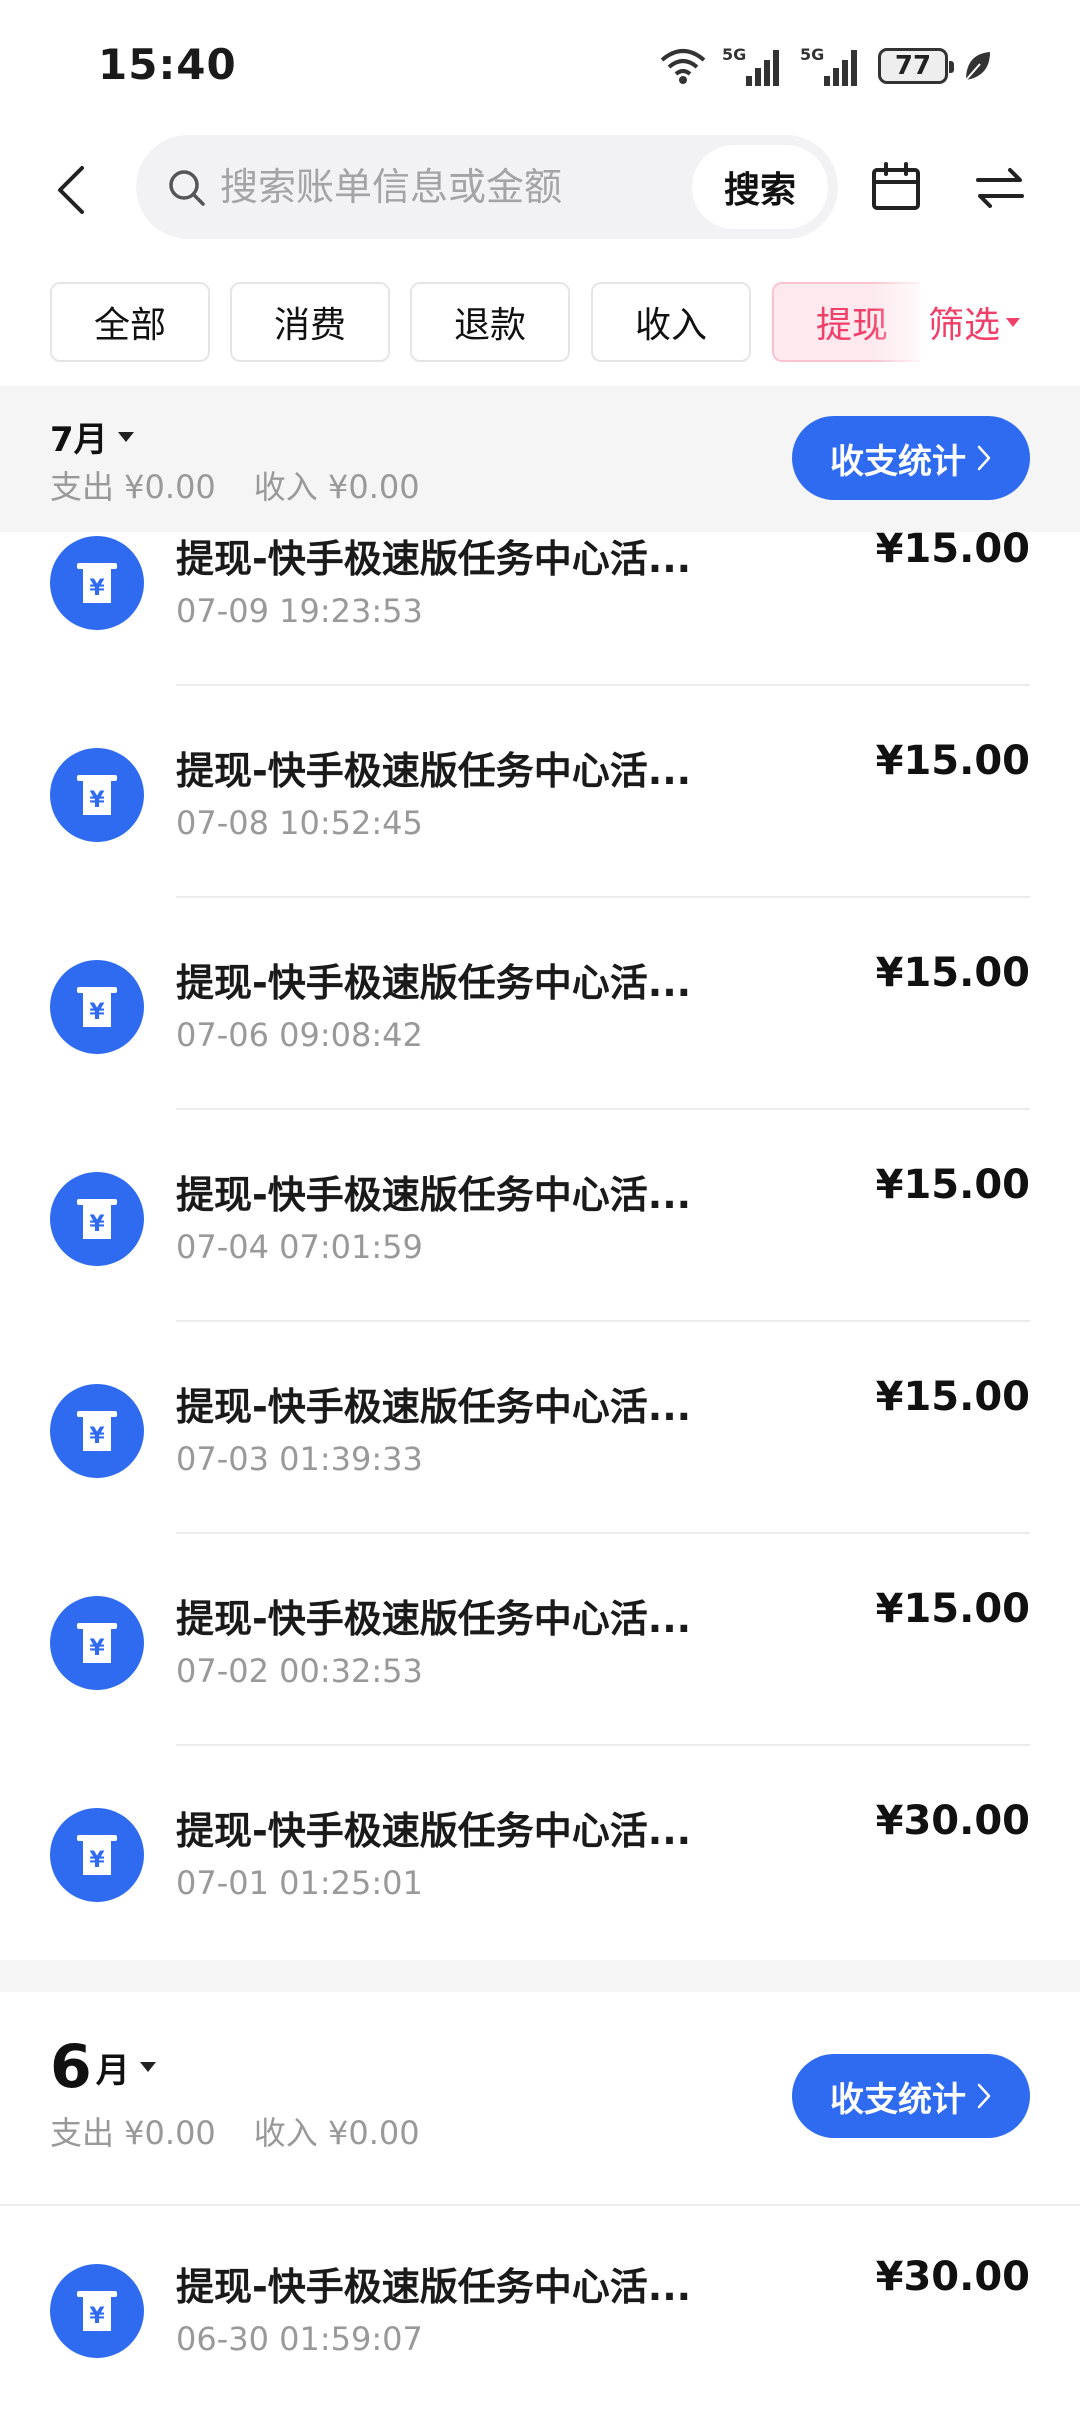 Image resolution: width=1080 pixels, height=2412 pixels. I want to click on transaction-time: 07-04 07:01:59, so click(299, 1247).